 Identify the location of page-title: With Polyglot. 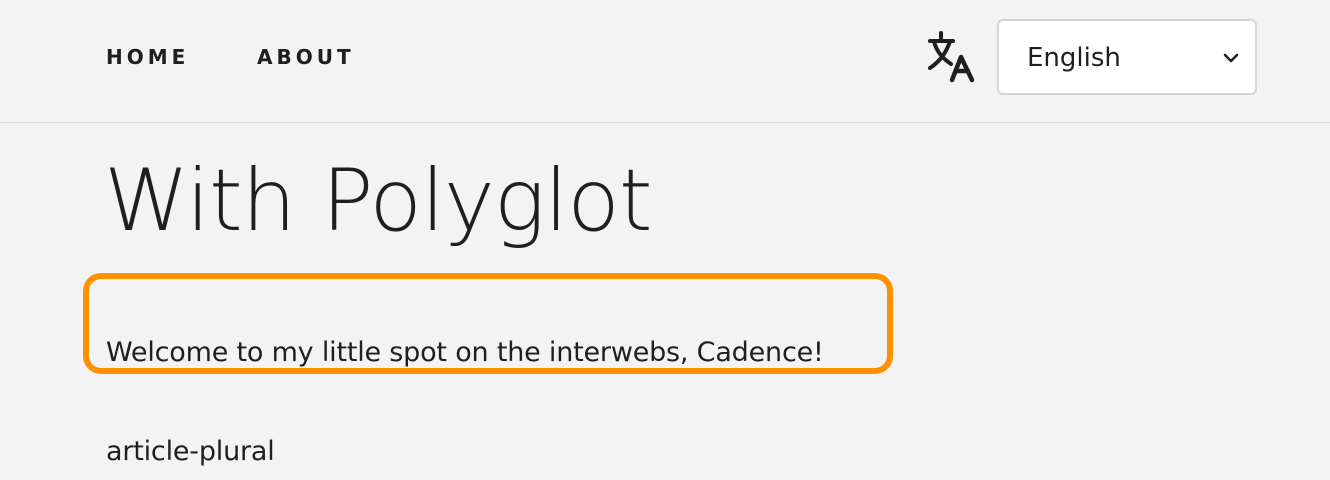
(378, 201).